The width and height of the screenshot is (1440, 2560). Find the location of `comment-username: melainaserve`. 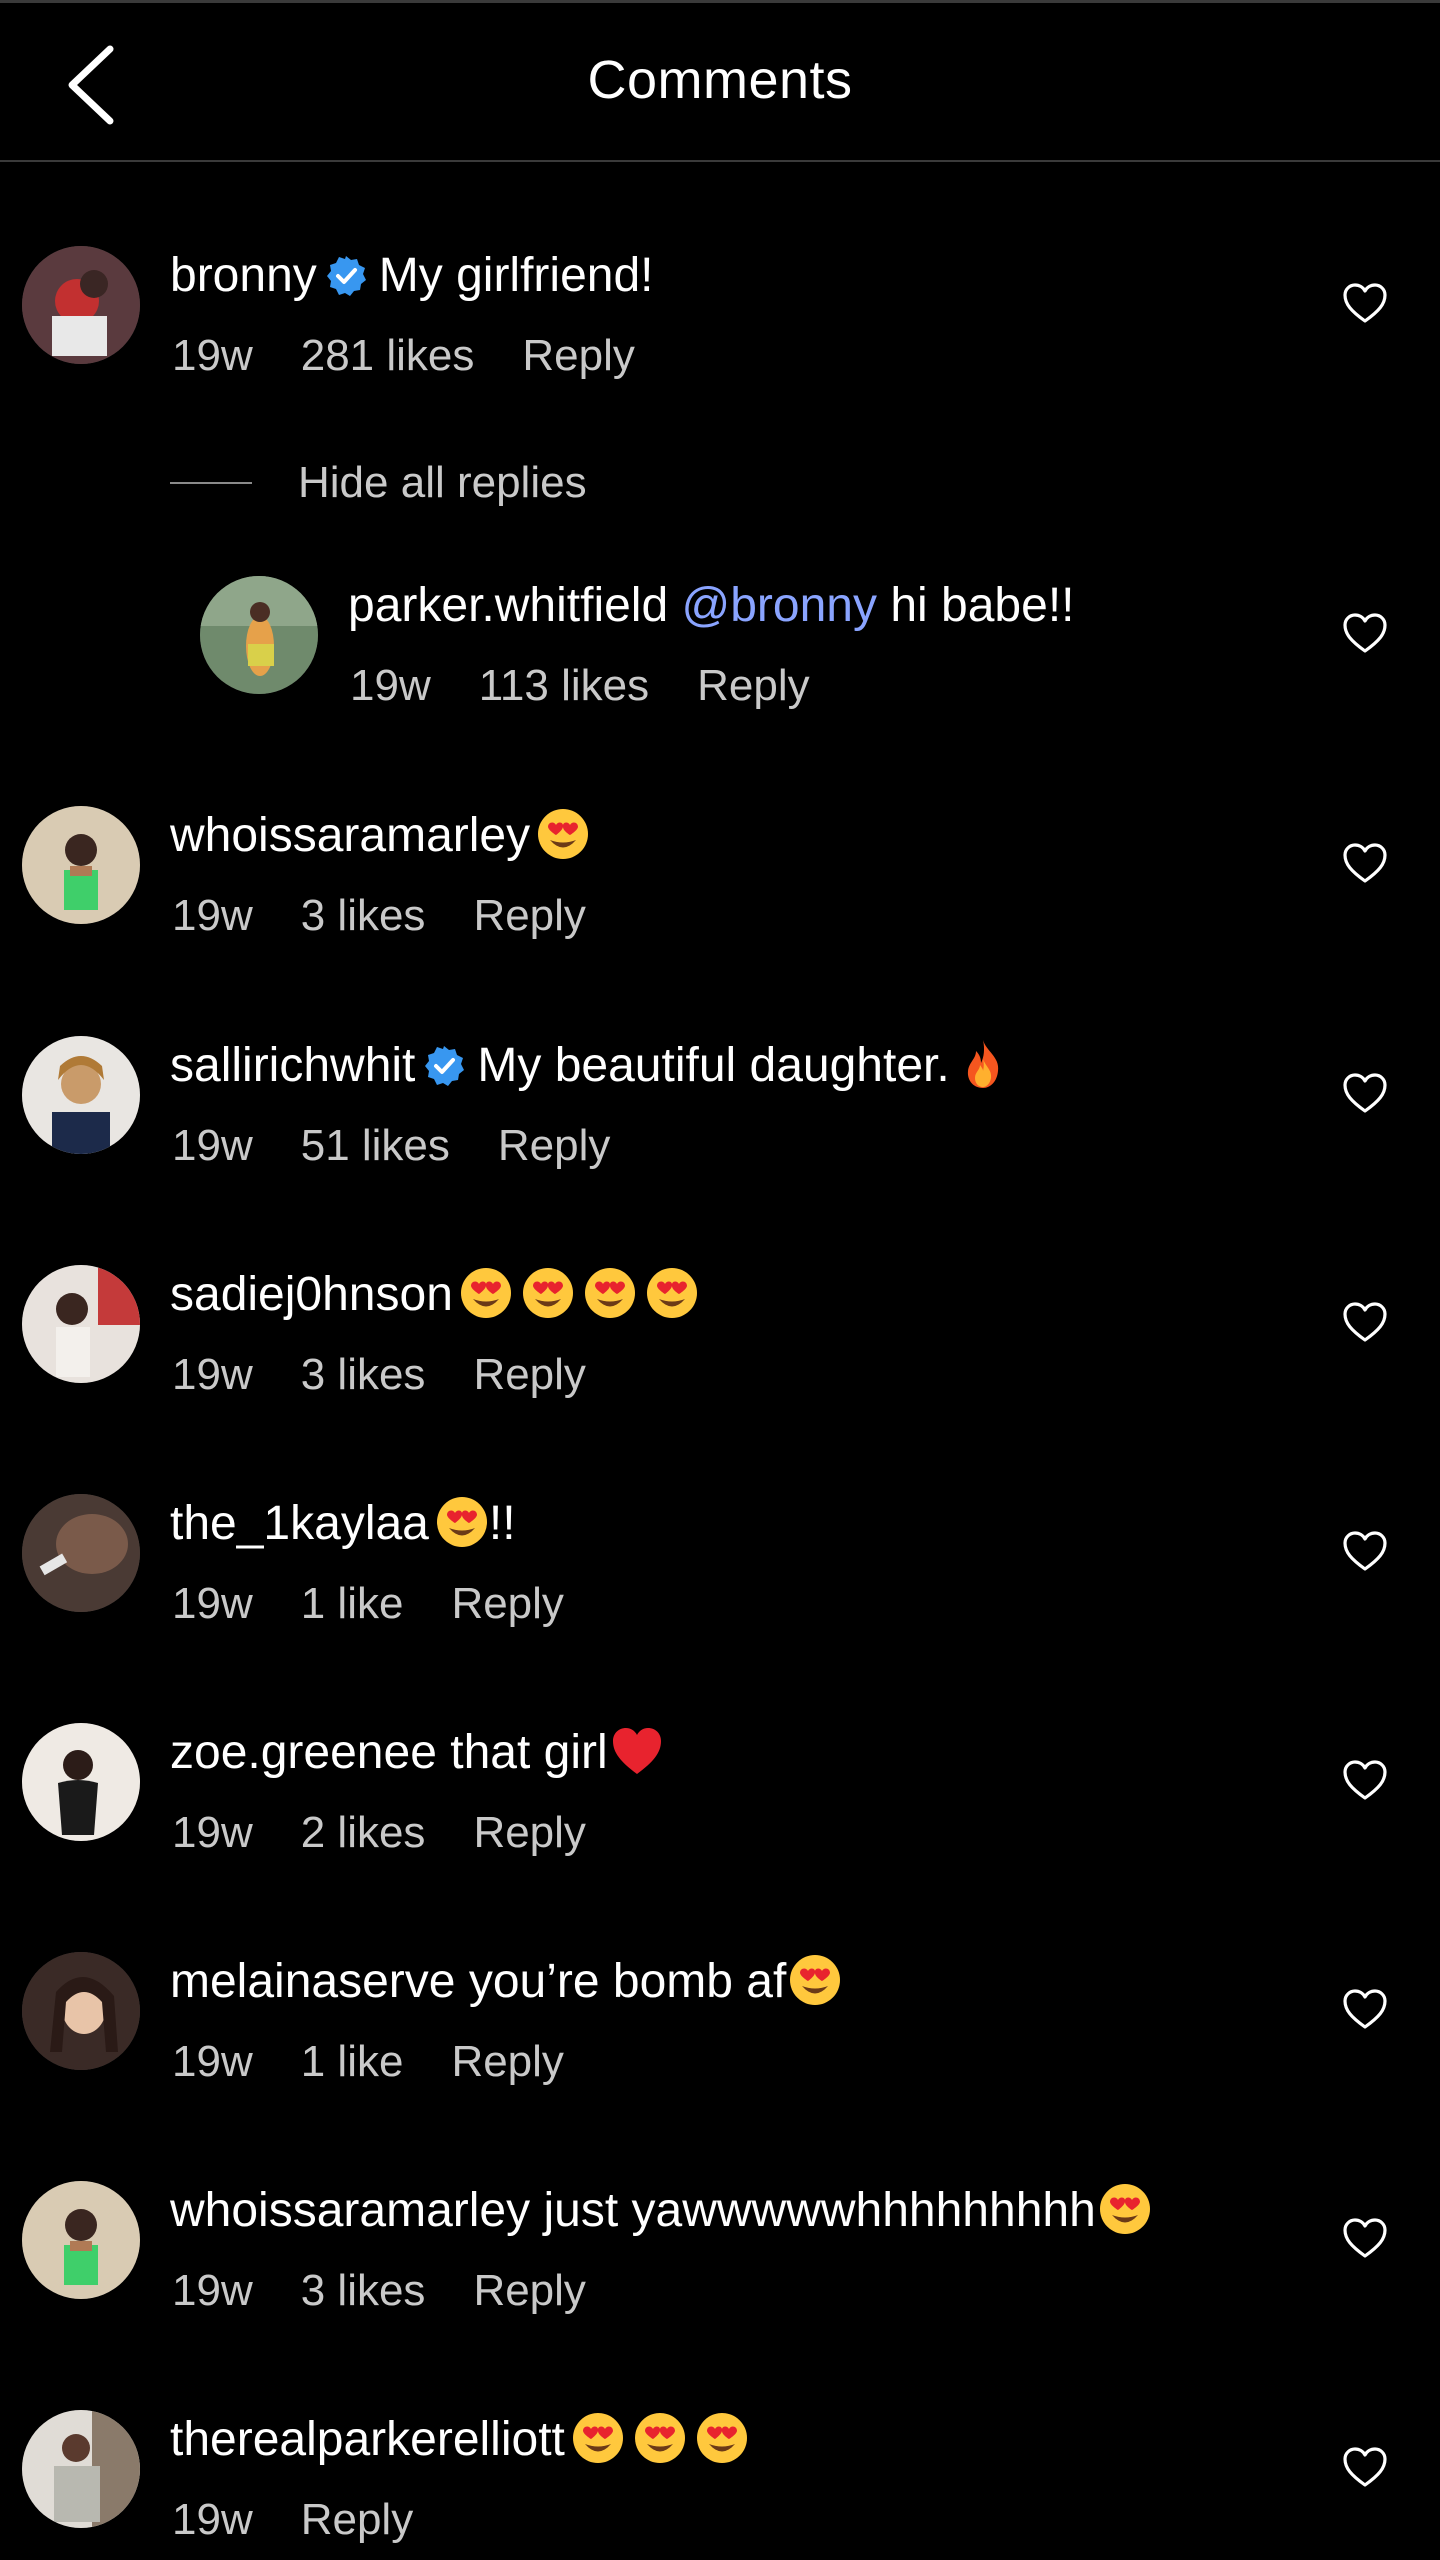

comment-username: melainaserve is located at coordinates (312, 1981).